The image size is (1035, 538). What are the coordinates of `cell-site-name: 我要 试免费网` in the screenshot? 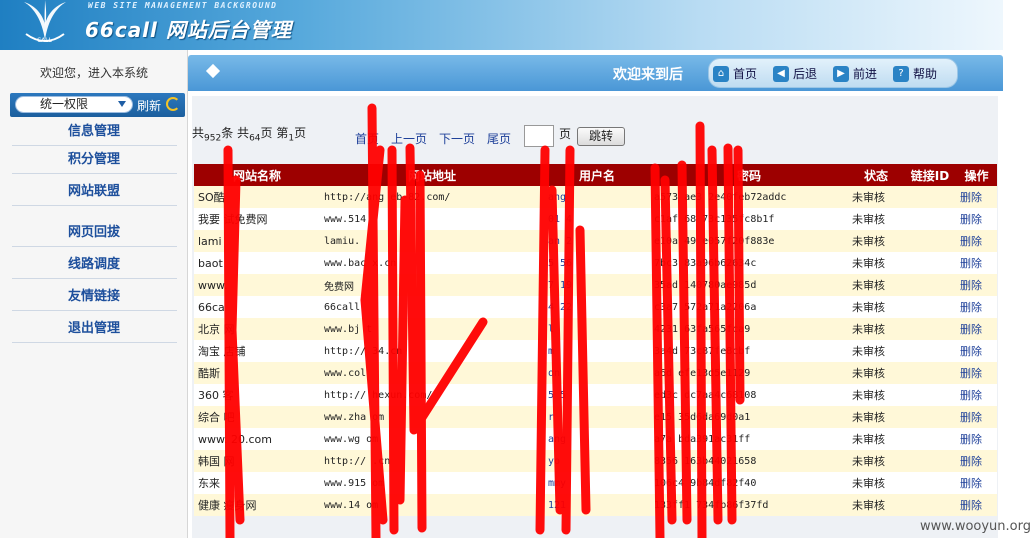 It's located at (257, 219).